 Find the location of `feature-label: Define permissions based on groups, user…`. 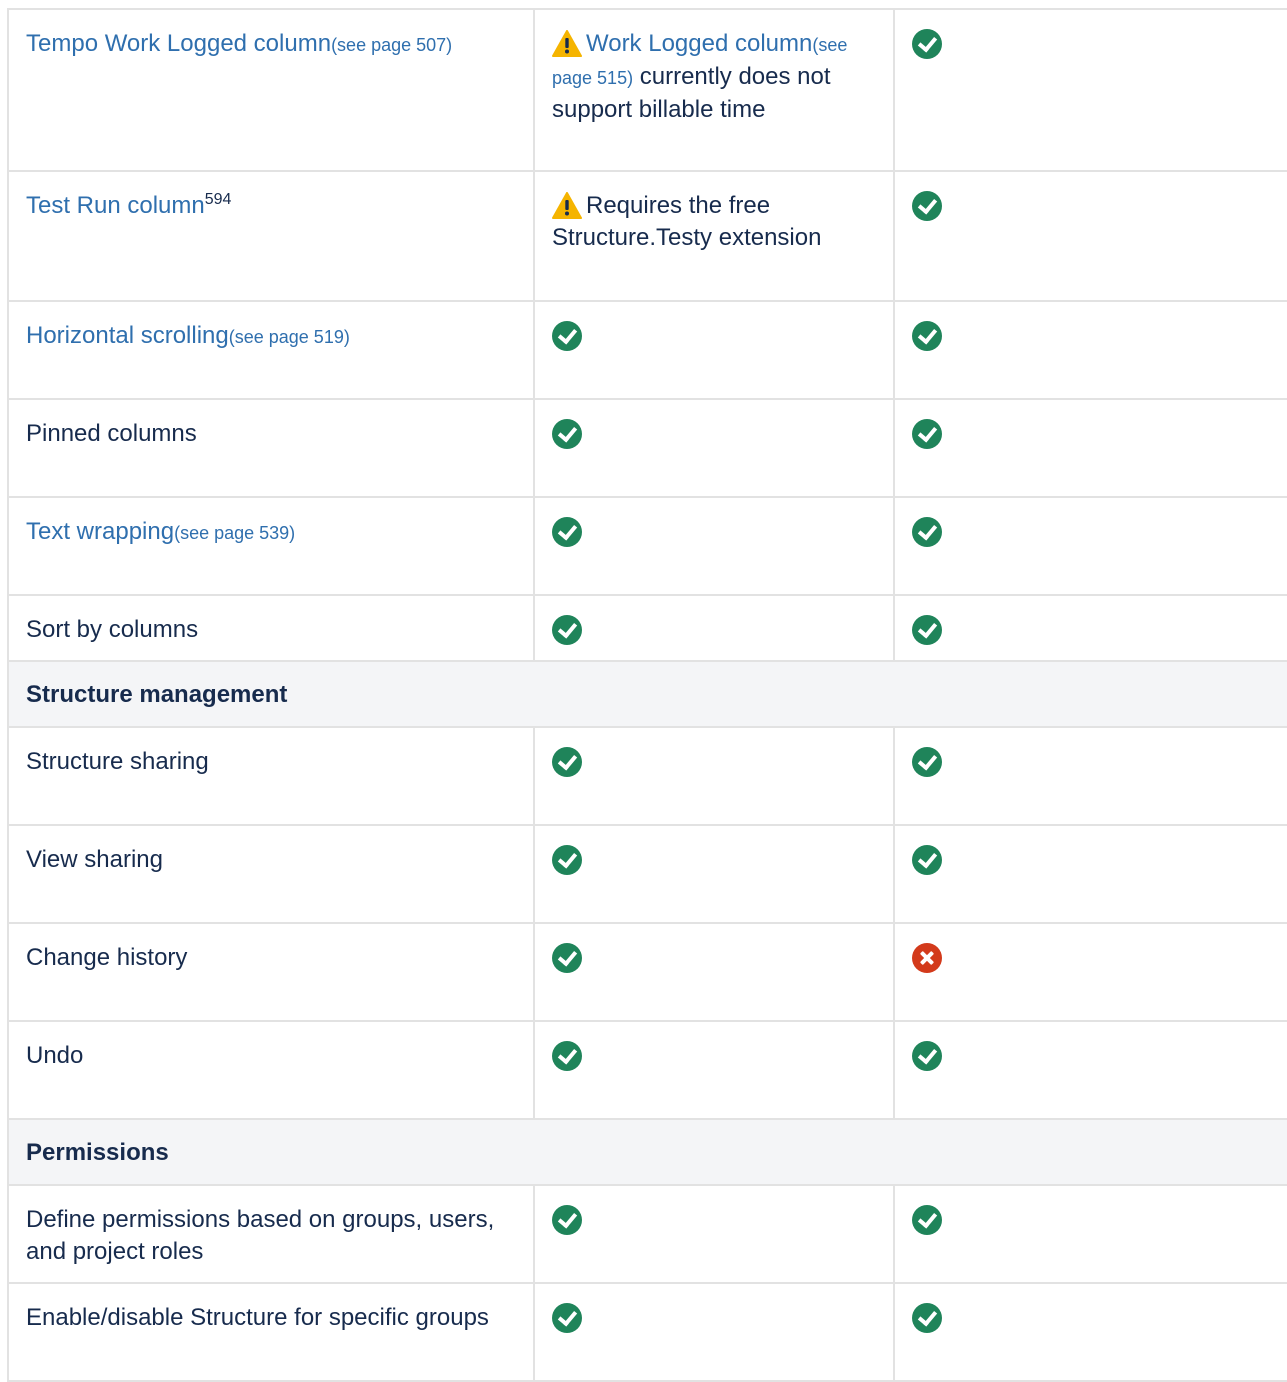

feature-label: Define permissions based on groups, user… is located at coordinates (260, 1219).